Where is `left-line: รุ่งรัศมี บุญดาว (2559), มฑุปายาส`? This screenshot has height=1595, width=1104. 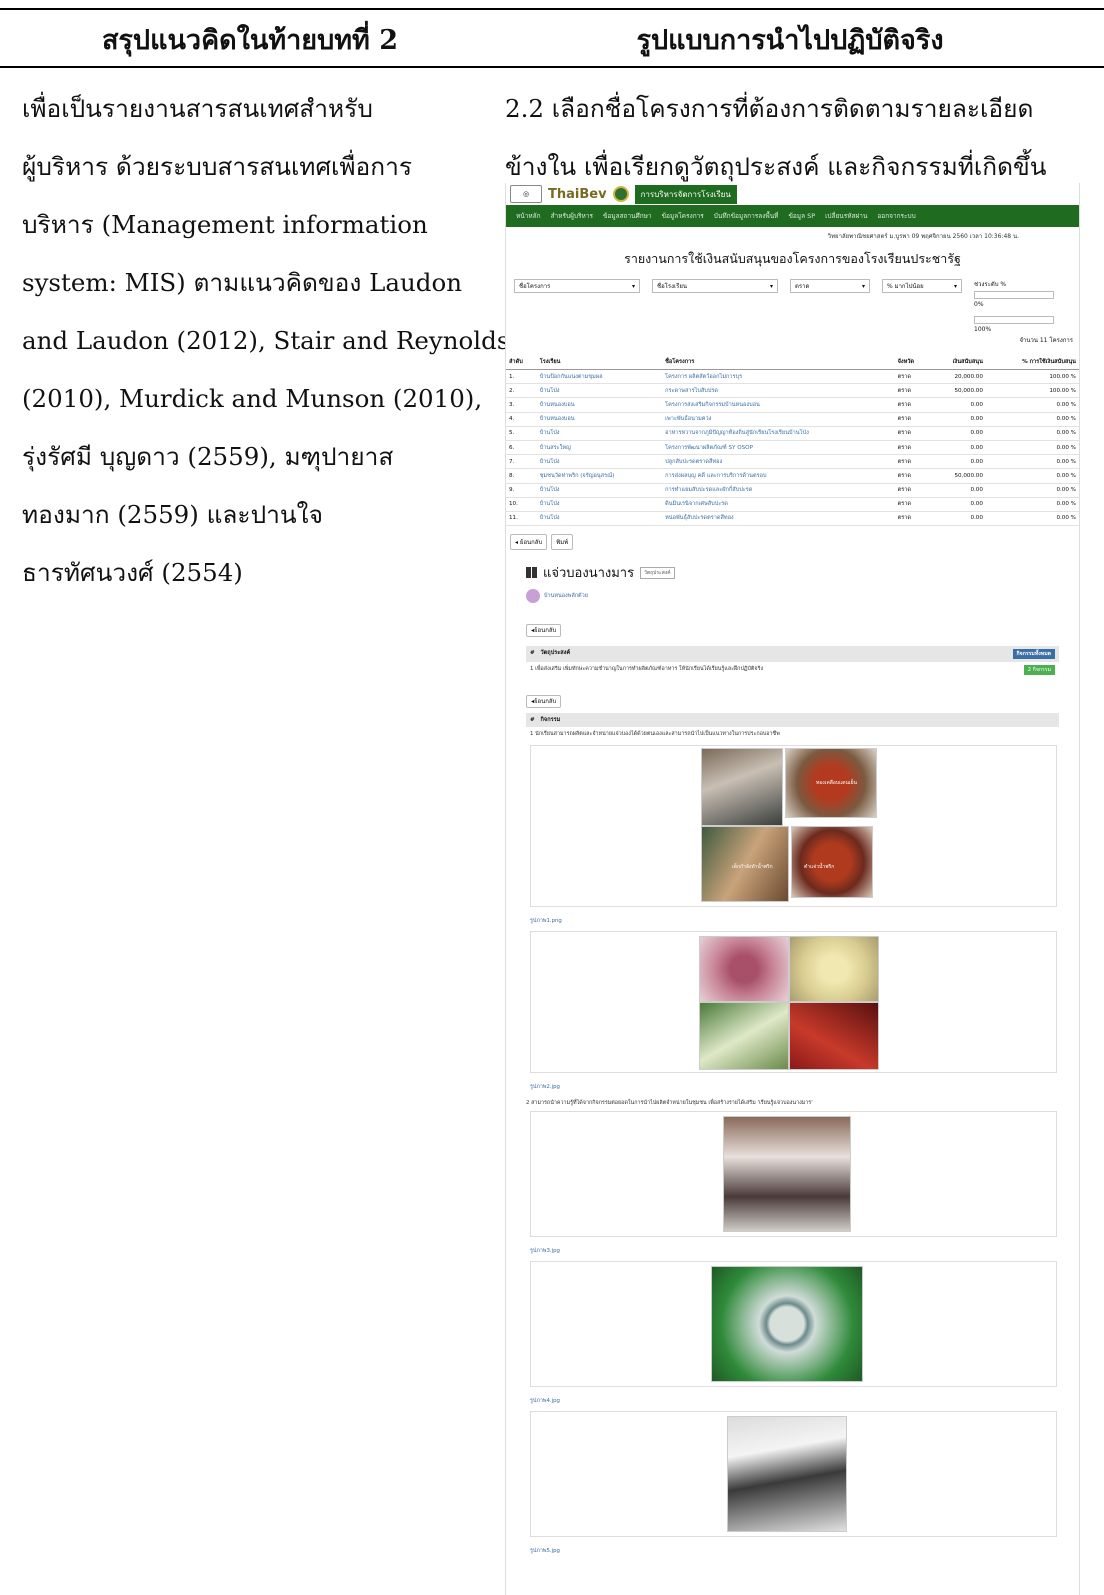 left-line: รุ่งรัศมี บุญดาว (2559), มฑุปายาส is located at coordinates (208, 456).